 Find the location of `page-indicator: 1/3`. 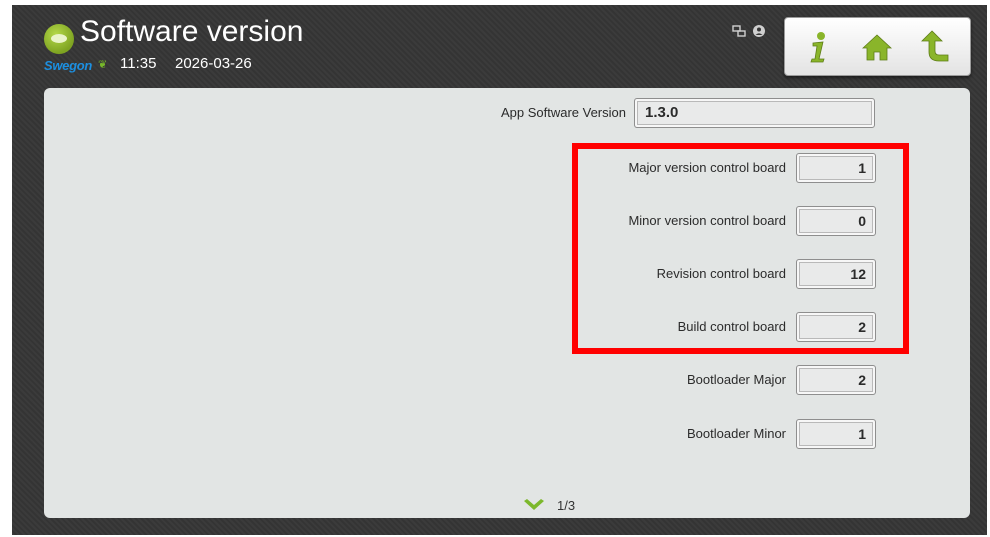

page-indicator: 1/3 is located at coordinates (566, 505).